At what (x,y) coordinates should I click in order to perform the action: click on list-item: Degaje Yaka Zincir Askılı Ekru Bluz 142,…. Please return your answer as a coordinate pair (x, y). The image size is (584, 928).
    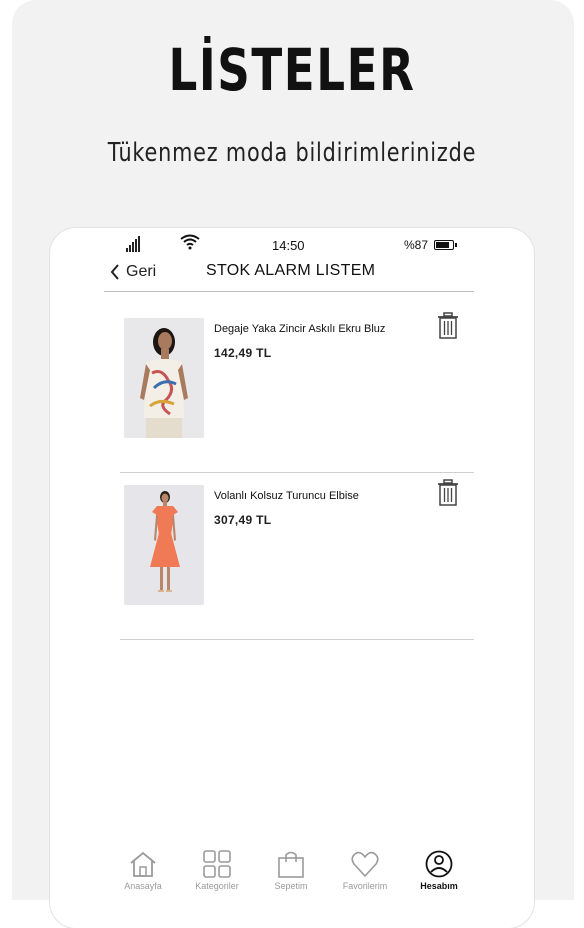
    Looking at the image, I should click on (297, 389).